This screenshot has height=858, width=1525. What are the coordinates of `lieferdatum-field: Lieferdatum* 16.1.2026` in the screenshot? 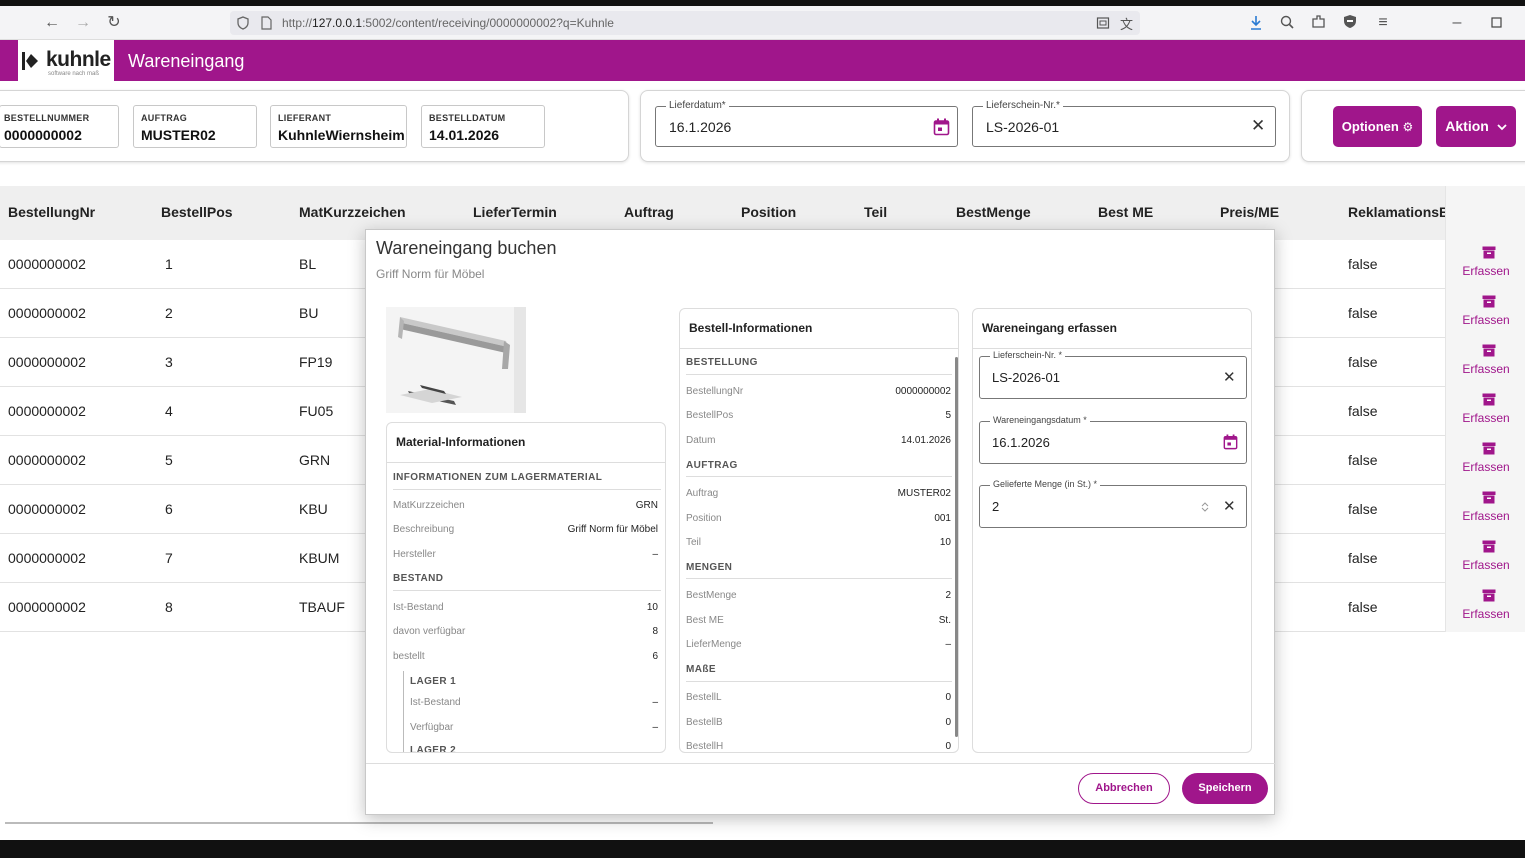 It's located at (806, 123).